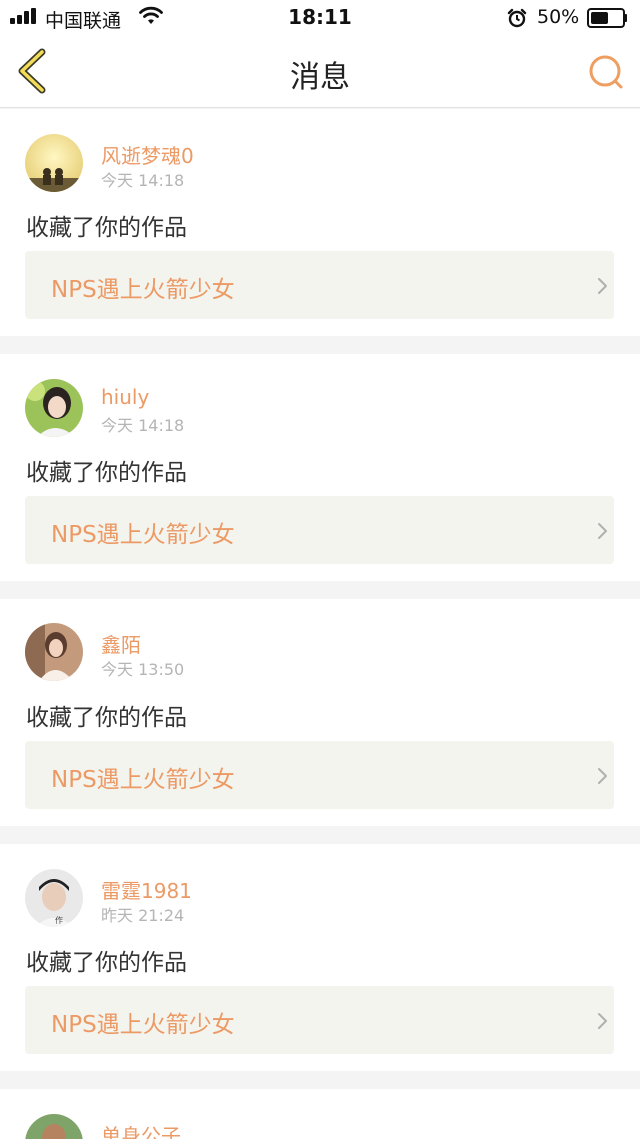 Image resolution: width=640 pixels, height=1139 pixels. What do you see at coordinates (320, 1114) in the screenshot?
I see `message-card: 单身公子` at bounding box center [320, 1114].